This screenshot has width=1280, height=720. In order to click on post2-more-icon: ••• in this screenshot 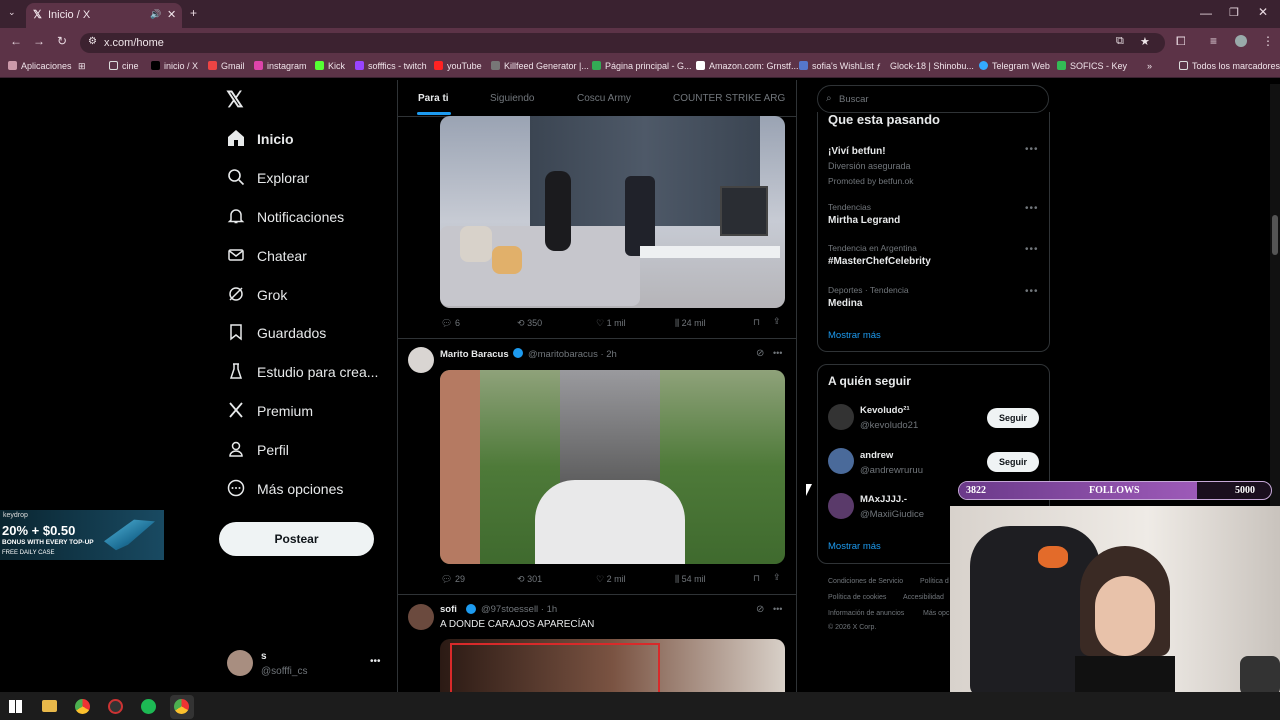, I will do `click(777, 353)`.